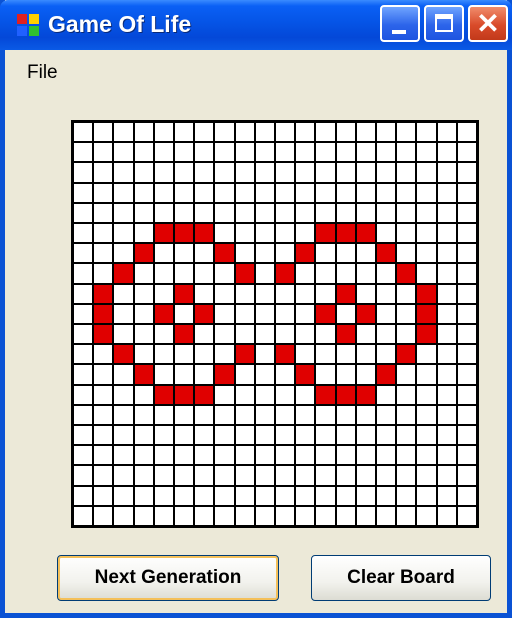  What do you see at coordinates (256, 25) in the screenshot?
I see `title-bar: Game Of Life ✕` at bounding box center [256, 25].